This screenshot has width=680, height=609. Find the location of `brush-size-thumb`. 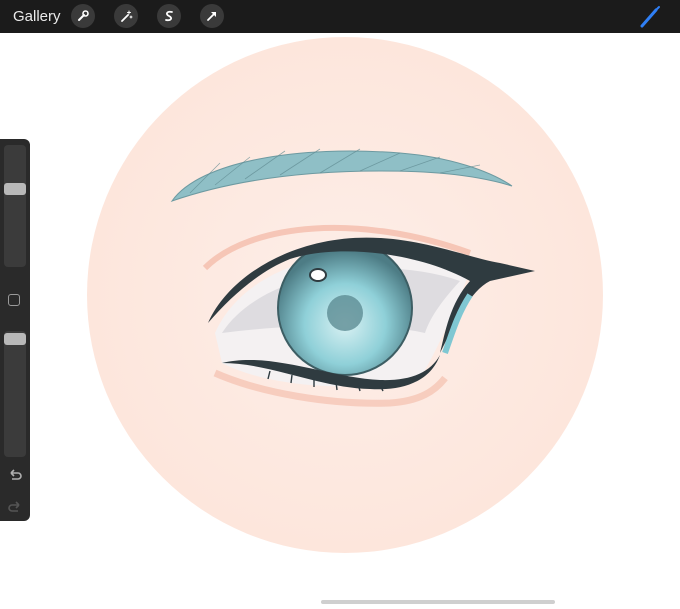

brush-size-thumb is located at coordinates (15, 189).